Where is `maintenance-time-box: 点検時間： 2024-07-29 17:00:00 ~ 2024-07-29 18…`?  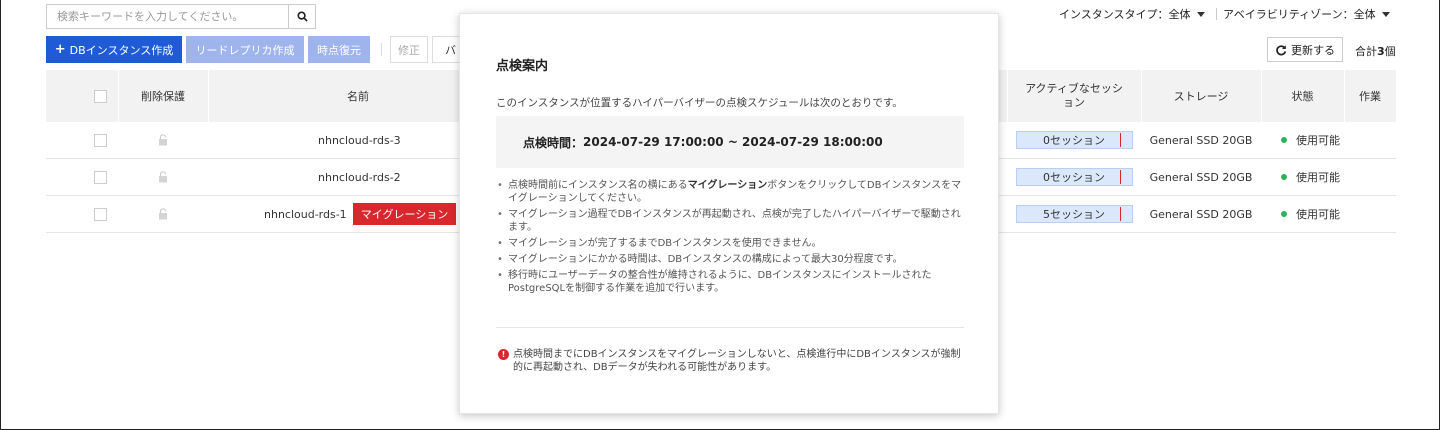
maintenance-time-box: 点検時間： 2024-07-29 17:00:00 ~ 2024-07-29 18… is located at coordinates (730, 142).